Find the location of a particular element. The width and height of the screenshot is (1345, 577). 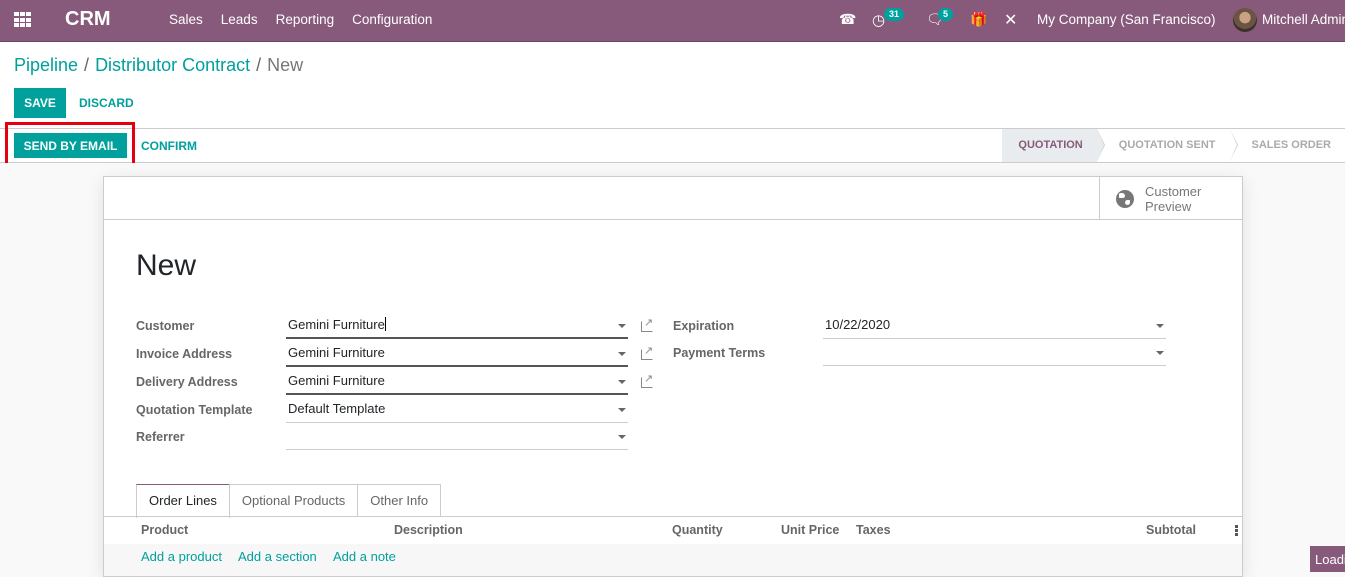

invoice-address-field: Gemini Furniture is located at coordinates (457, 354).